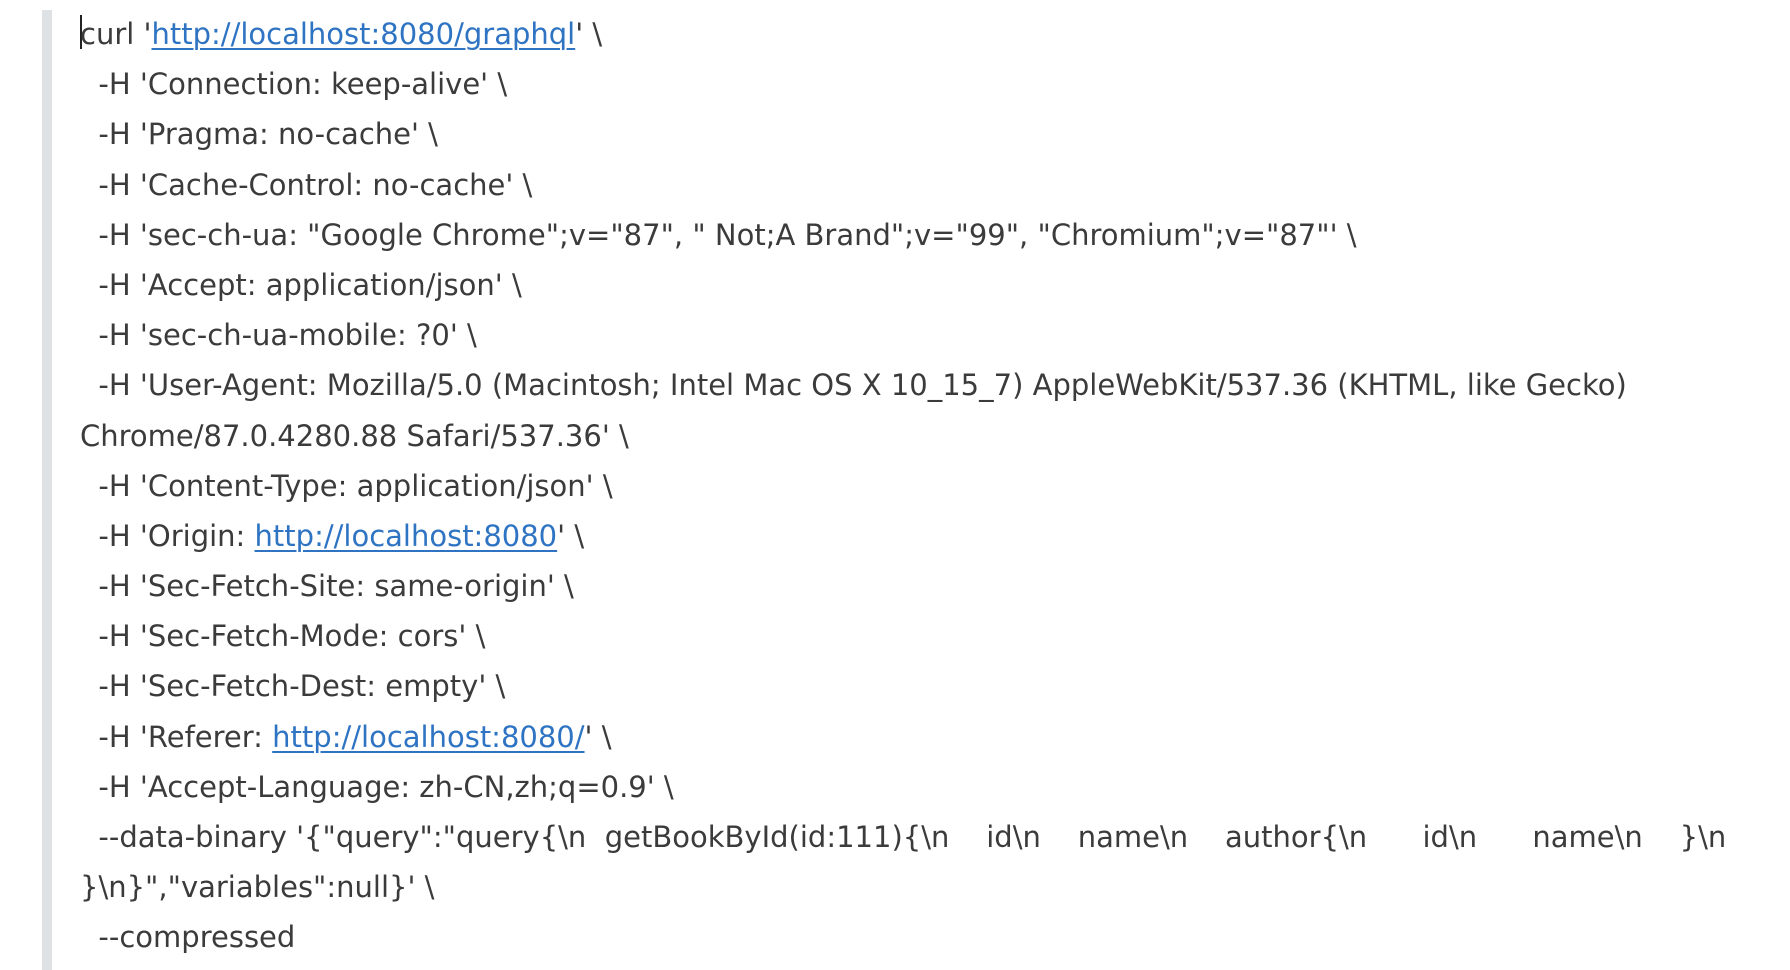  Describe the element at coordinates (283, 636) in the screenshot. I see `header-sec-fetch-mode: -H 'Sec-Fetch-Mode: cors' \` at that location.